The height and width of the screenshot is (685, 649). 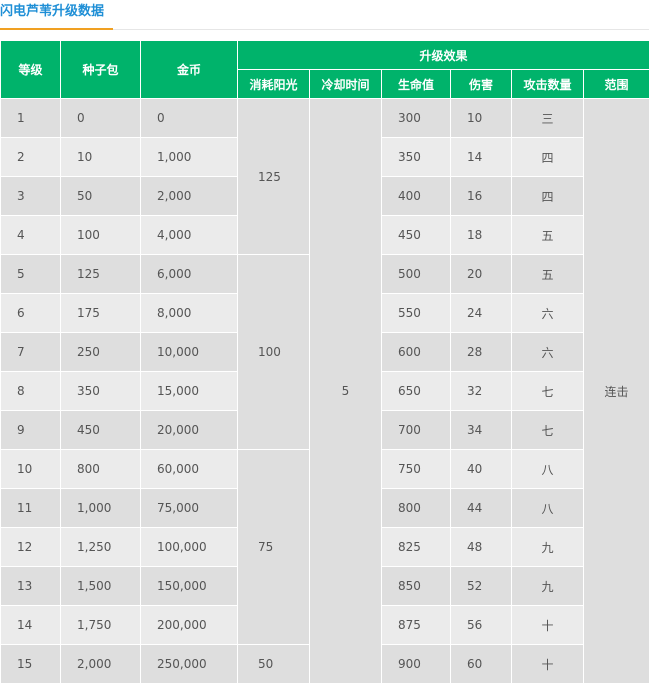 What do you see at coordinates (189, 196) in the screenshot?
I see `coins-cell: 2,000` at bounding box center [189, 196].